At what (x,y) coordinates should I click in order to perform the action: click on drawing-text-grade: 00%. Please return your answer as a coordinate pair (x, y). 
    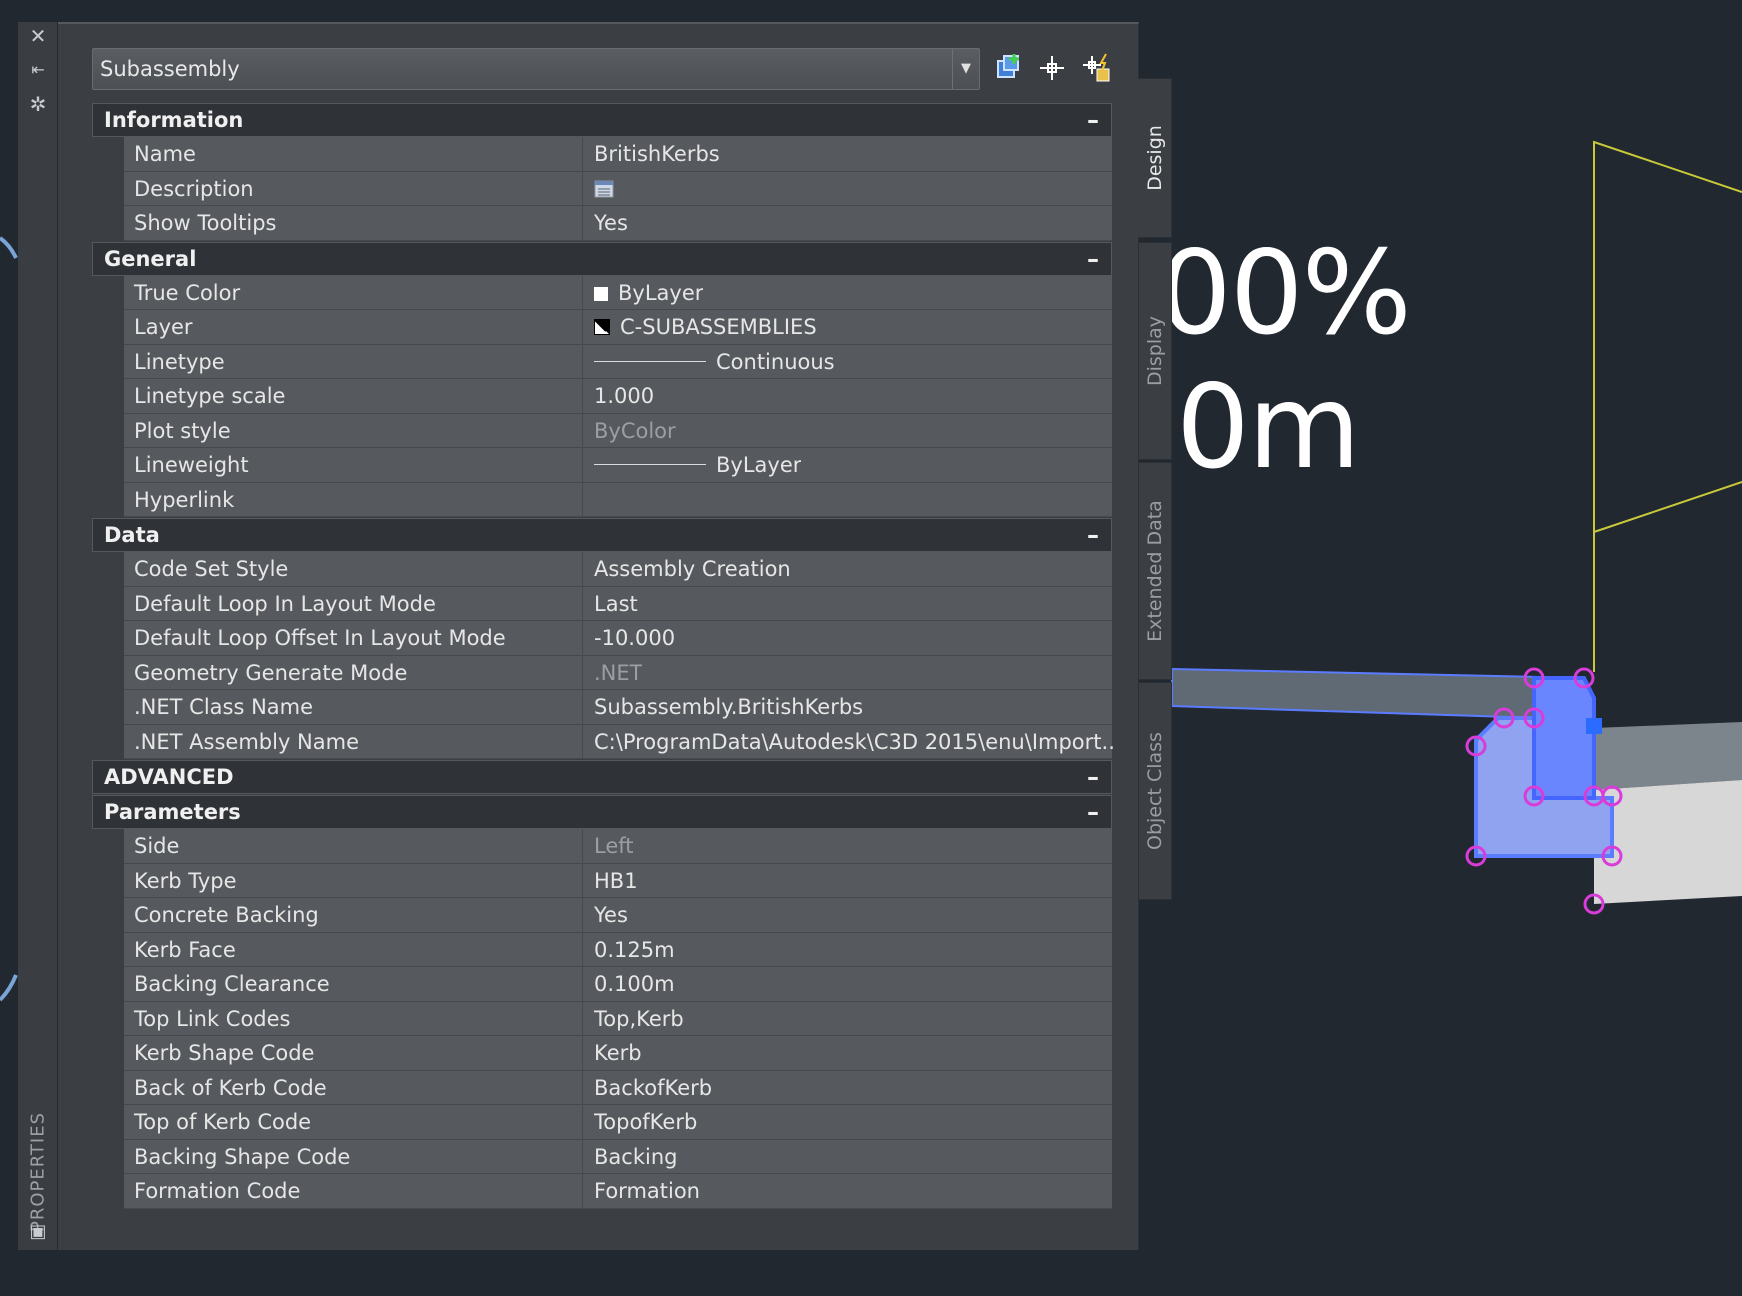
    Looking at the image, I should click on (1285, 293).